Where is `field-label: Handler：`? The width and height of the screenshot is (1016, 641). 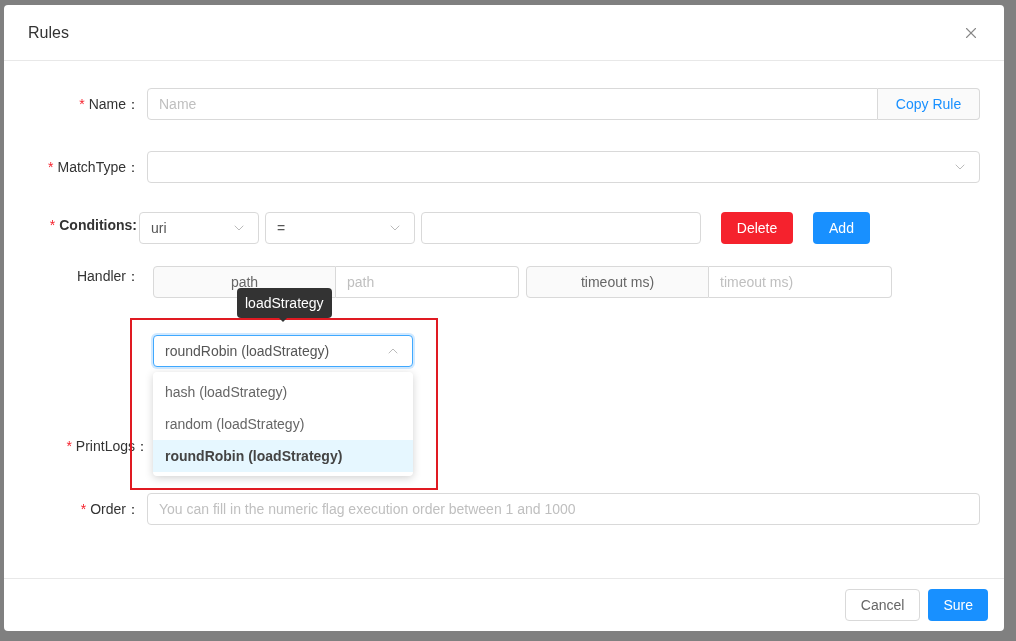 field-label: Handler： is located at coordinates (108, 276).